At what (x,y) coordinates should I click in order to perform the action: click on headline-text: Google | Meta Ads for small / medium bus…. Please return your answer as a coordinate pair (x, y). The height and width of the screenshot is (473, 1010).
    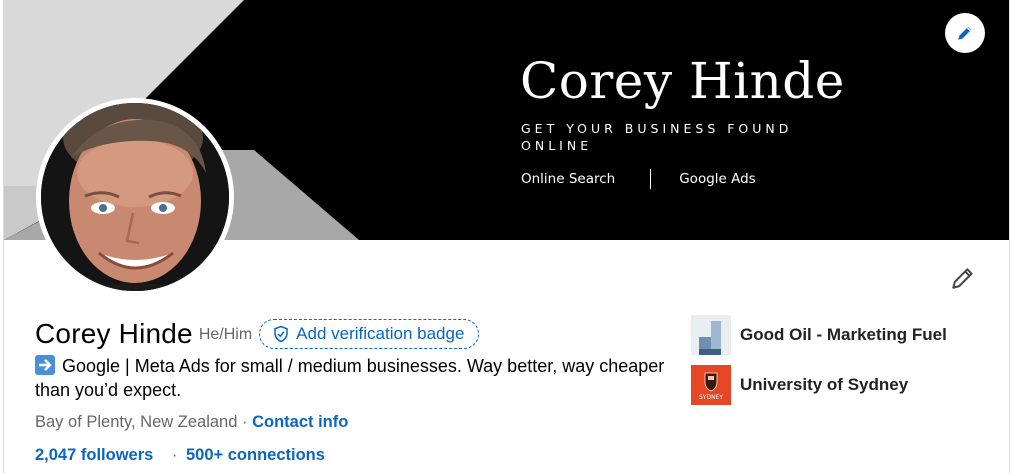
    Looking at the image, I should click on (350, 378).